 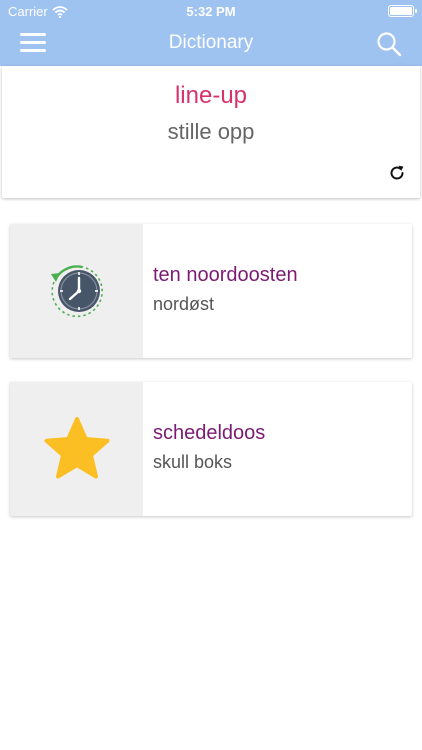 I want to click on navigation-bar: Dictionary, so click(x=211, y=44).